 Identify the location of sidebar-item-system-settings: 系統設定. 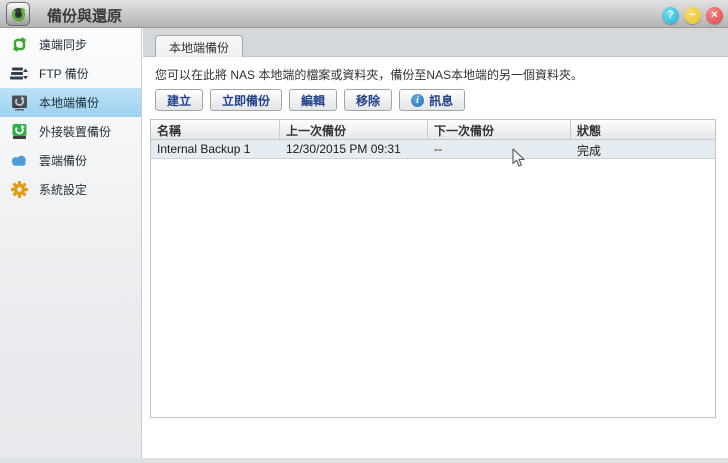
(70, 189).